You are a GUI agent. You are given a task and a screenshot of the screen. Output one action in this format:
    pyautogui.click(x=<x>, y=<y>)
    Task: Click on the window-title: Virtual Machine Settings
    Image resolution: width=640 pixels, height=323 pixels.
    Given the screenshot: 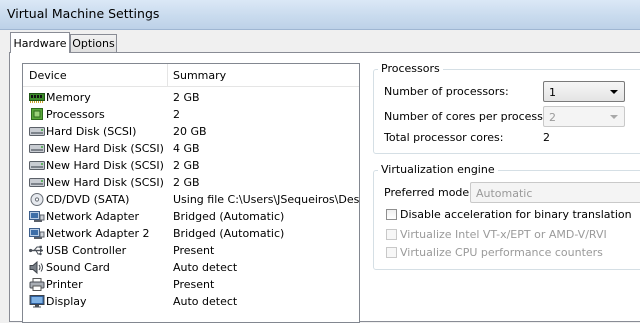 What is the action you would take?
    pyautogui.click(x=83, y=13)
    